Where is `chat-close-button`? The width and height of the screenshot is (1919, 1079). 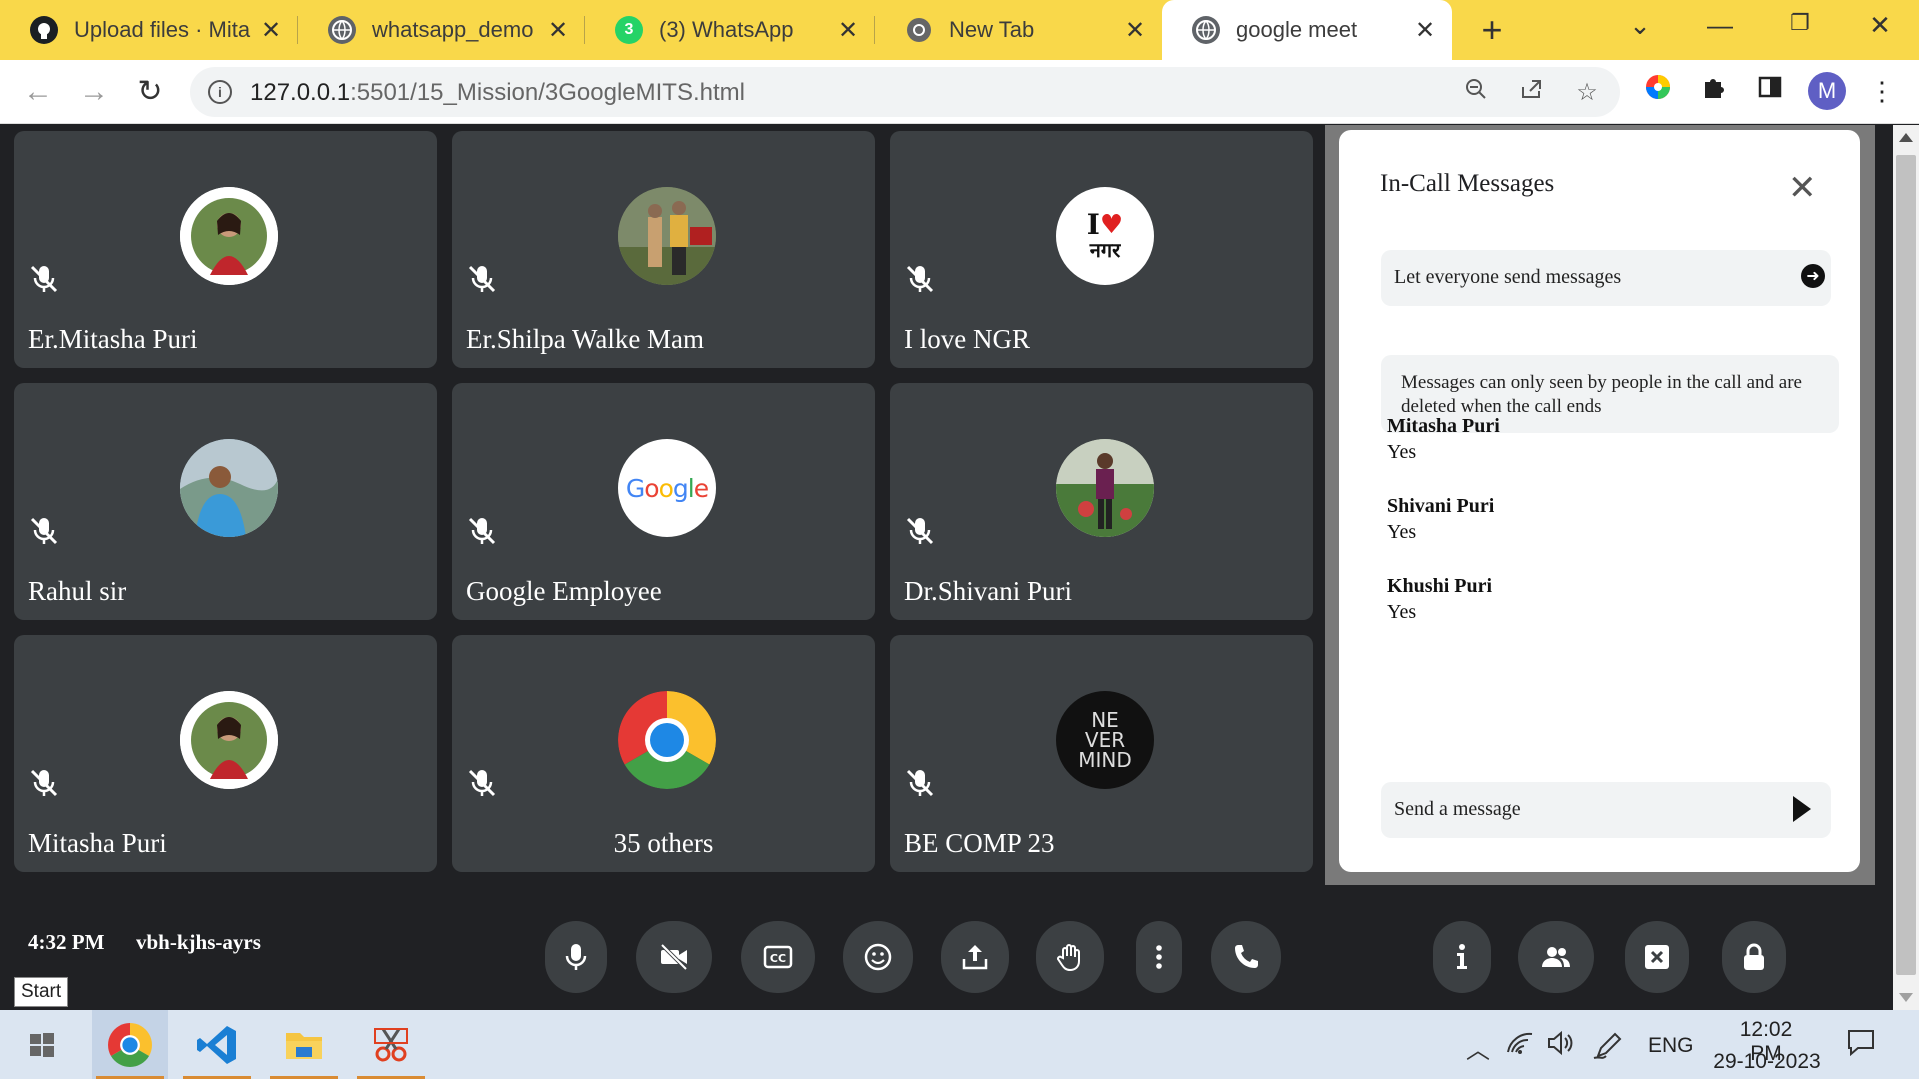
chat-close-button is located at coordinates (1657, 957).